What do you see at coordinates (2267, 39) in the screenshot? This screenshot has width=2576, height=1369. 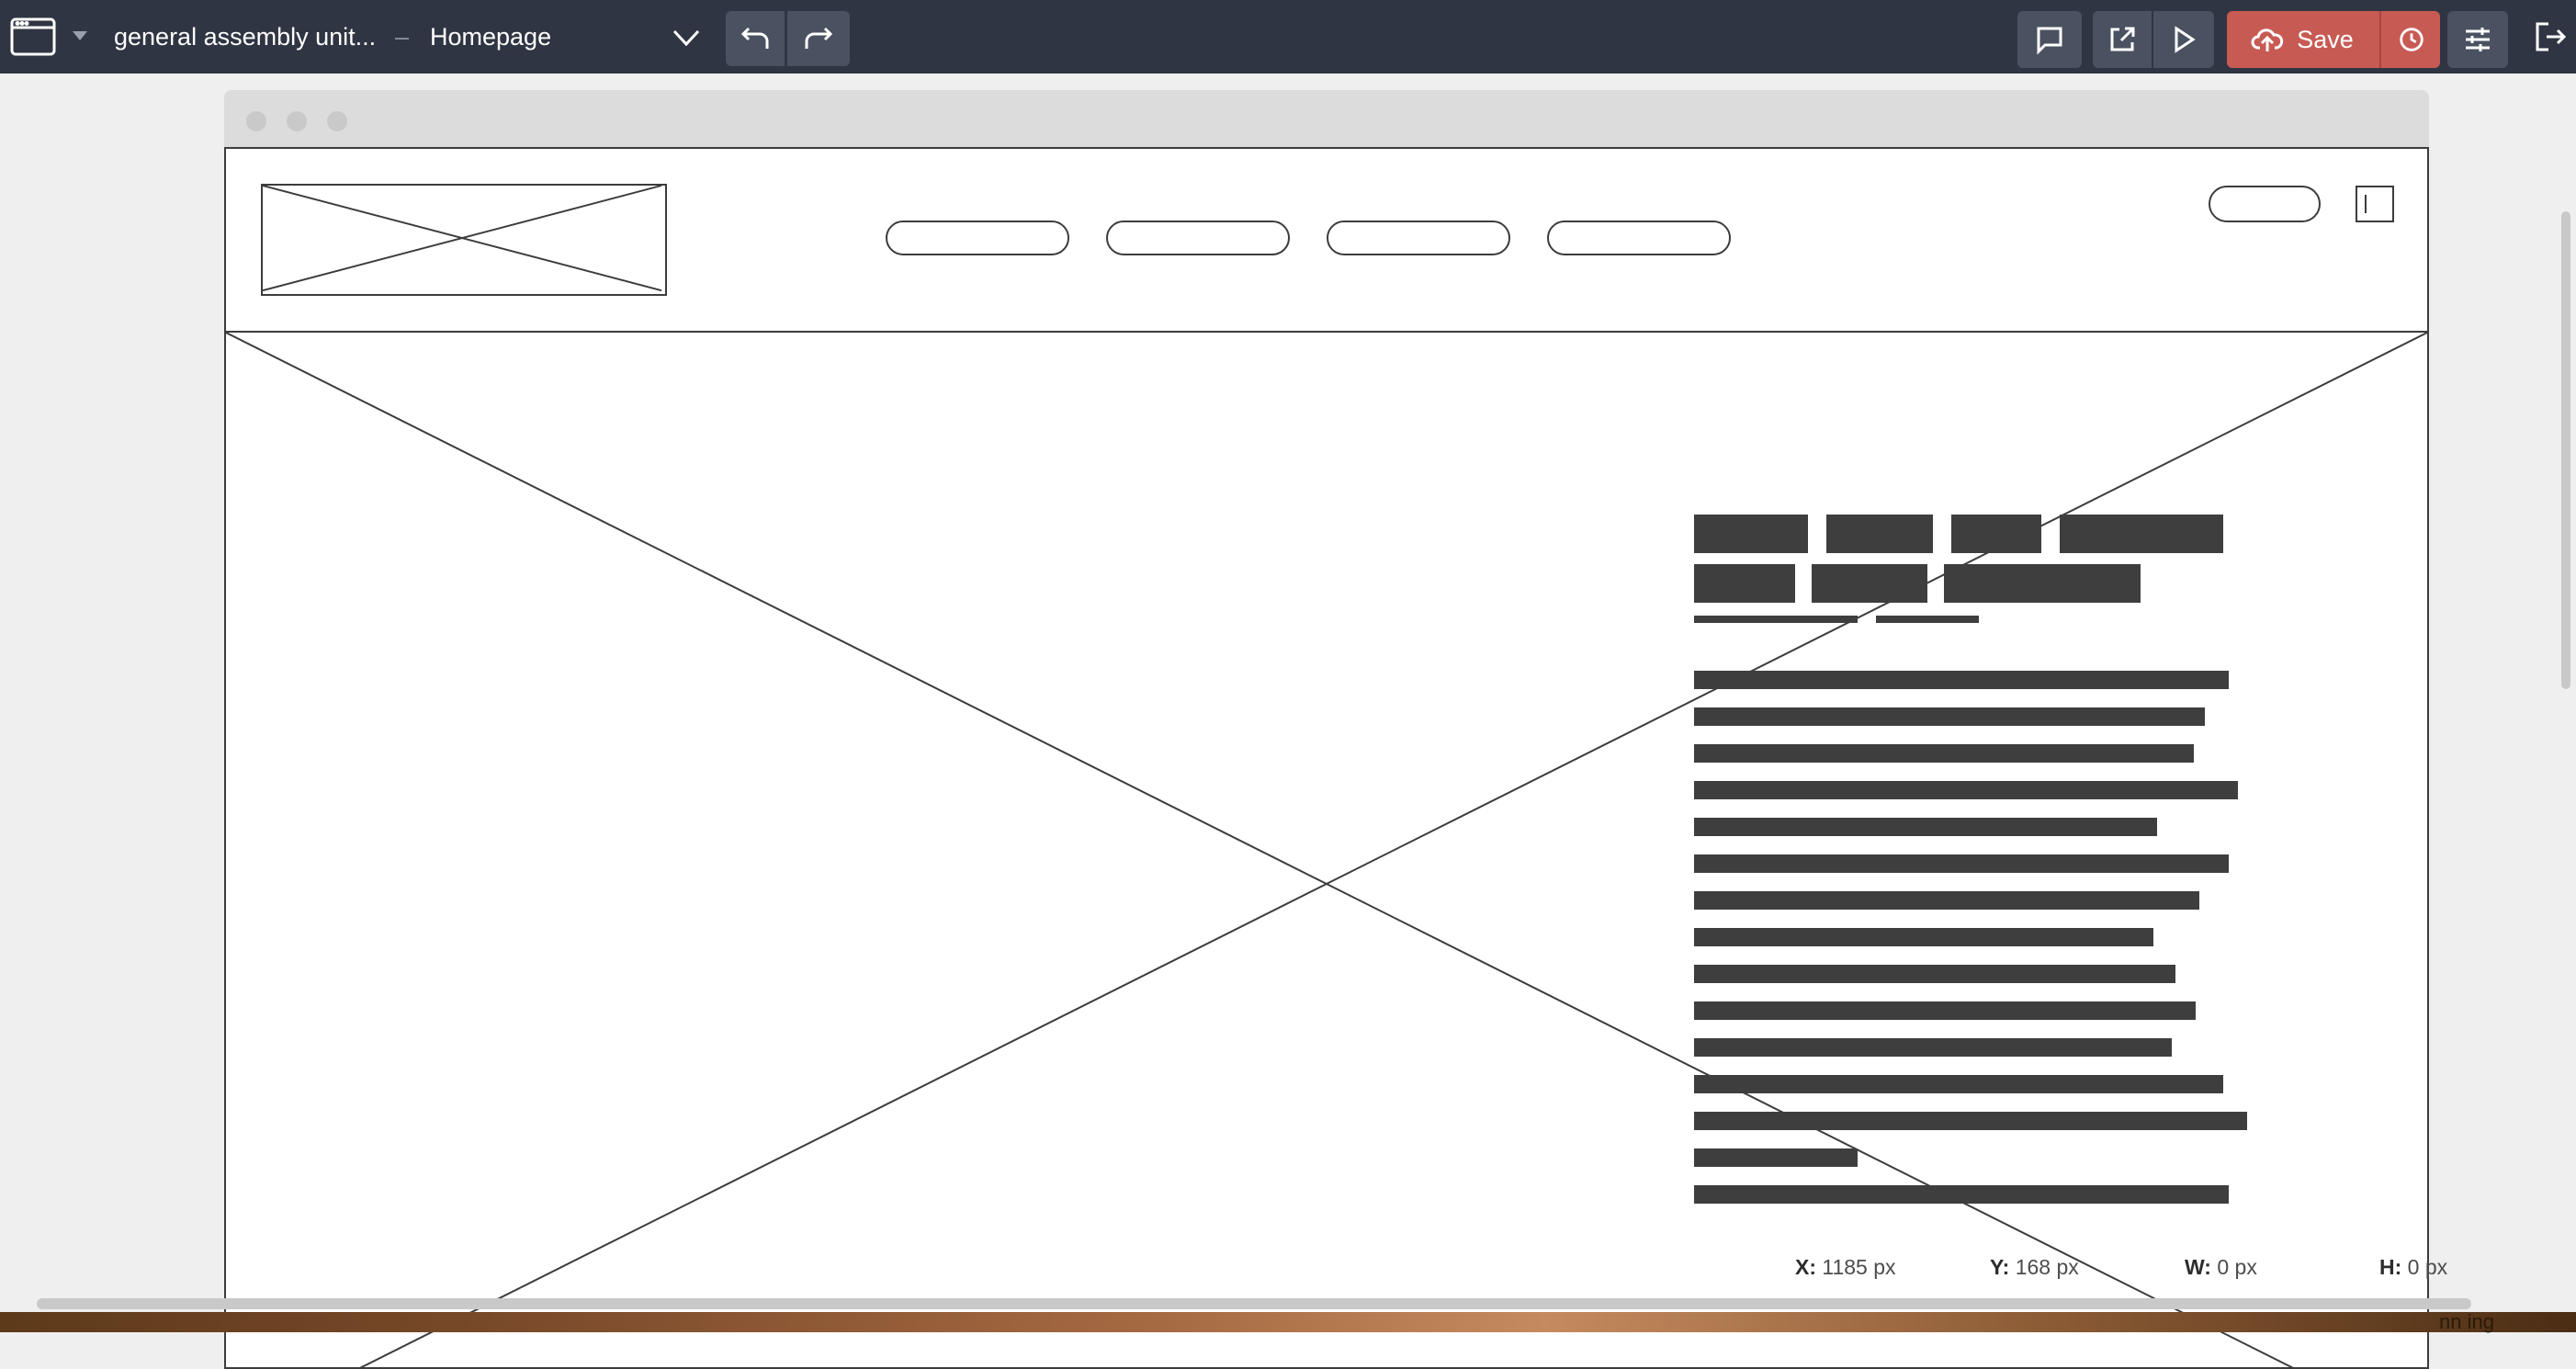 I see `cloud-upload-icon` at bounding box center [2267, 39].